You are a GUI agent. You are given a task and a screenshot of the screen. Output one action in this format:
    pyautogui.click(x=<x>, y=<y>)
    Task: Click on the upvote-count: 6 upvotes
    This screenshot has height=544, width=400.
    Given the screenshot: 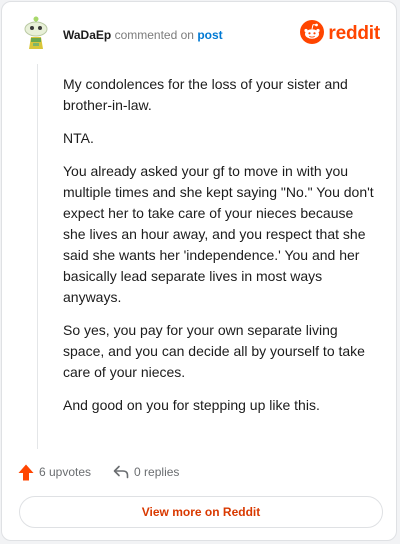 What is the action you would take?
    pyautogui.click(x=65, y=472)
    